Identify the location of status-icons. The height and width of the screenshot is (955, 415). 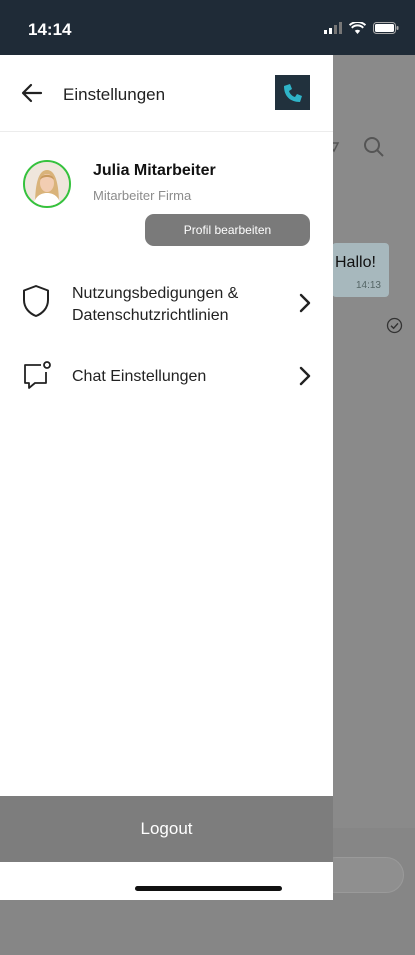
(361, 28).